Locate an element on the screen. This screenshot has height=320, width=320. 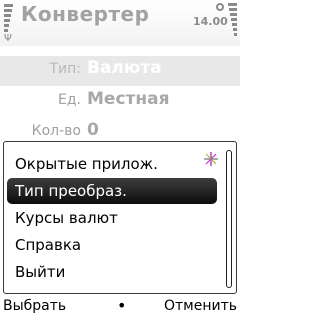
softkey-bar: Выбрать • Отменить is located at coordinates (120, 308).